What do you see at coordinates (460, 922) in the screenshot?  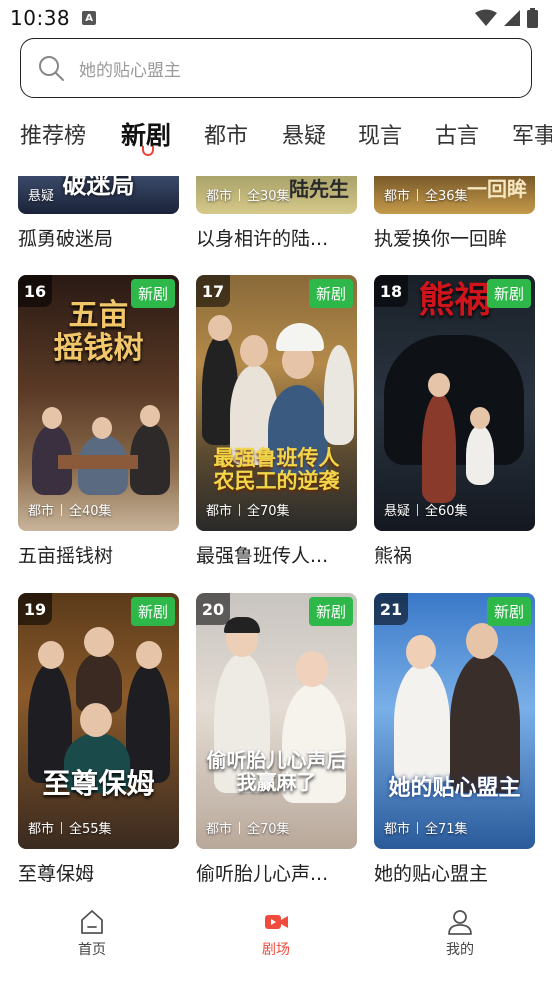 I see `user-icon` at bounding box center [460, 922].